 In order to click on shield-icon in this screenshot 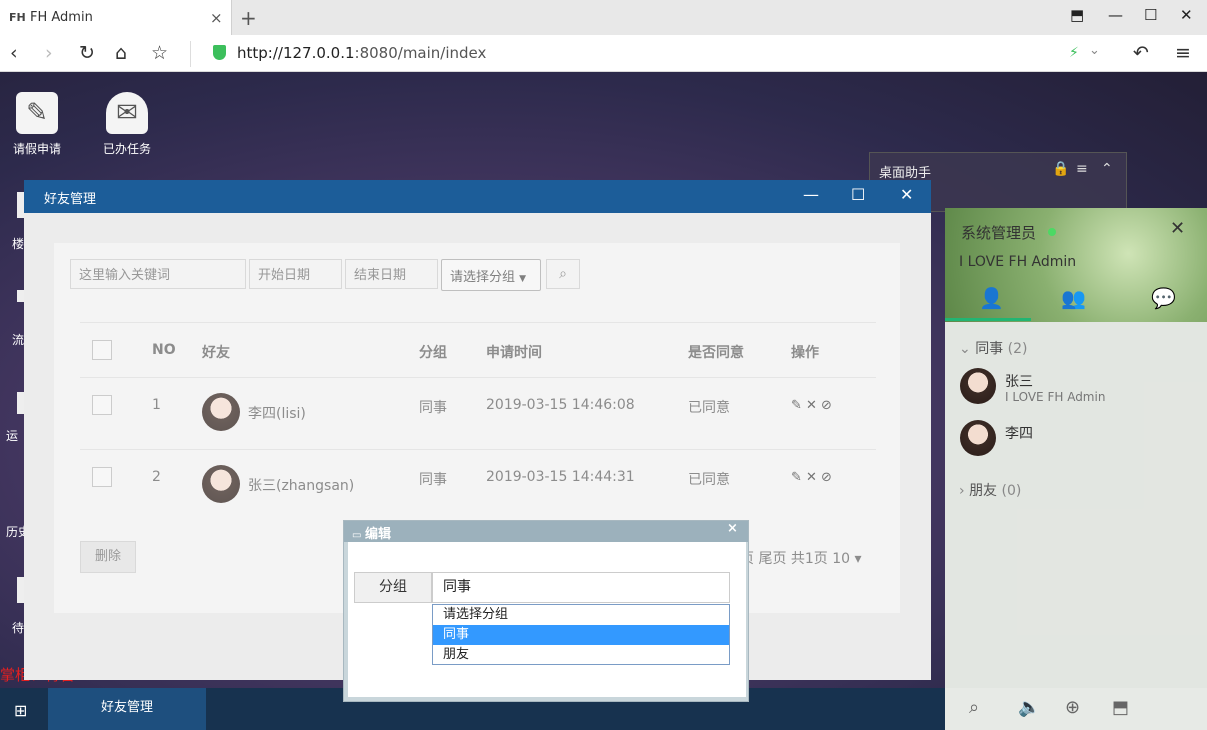, I will do `click(219, 52)`.